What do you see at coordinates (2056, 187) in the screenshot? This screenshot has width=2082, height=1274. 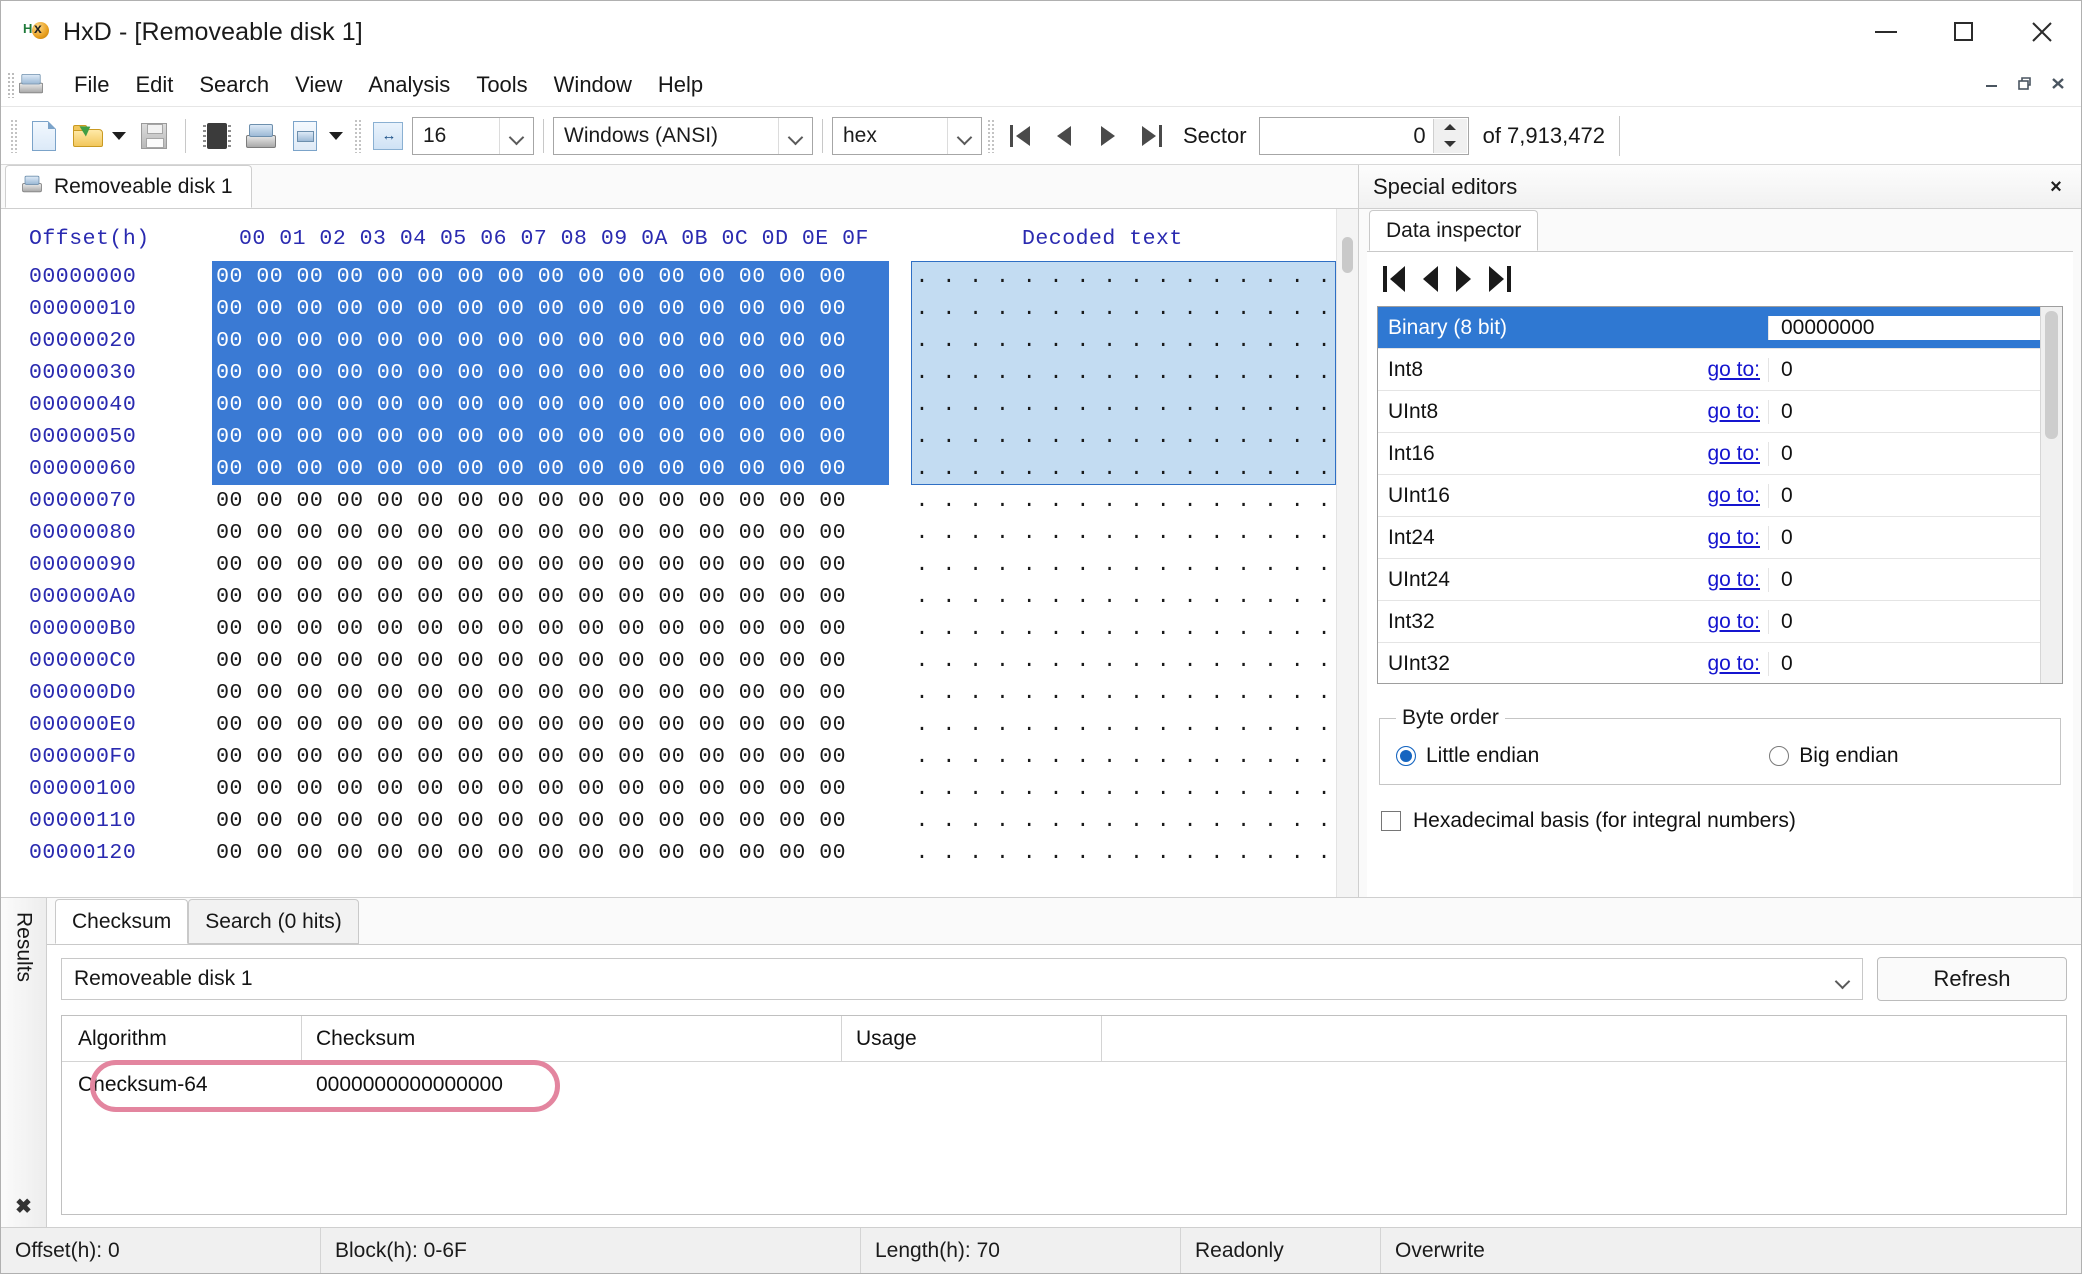 I see `close-icon: ×` at bounding box center [2056, 187].